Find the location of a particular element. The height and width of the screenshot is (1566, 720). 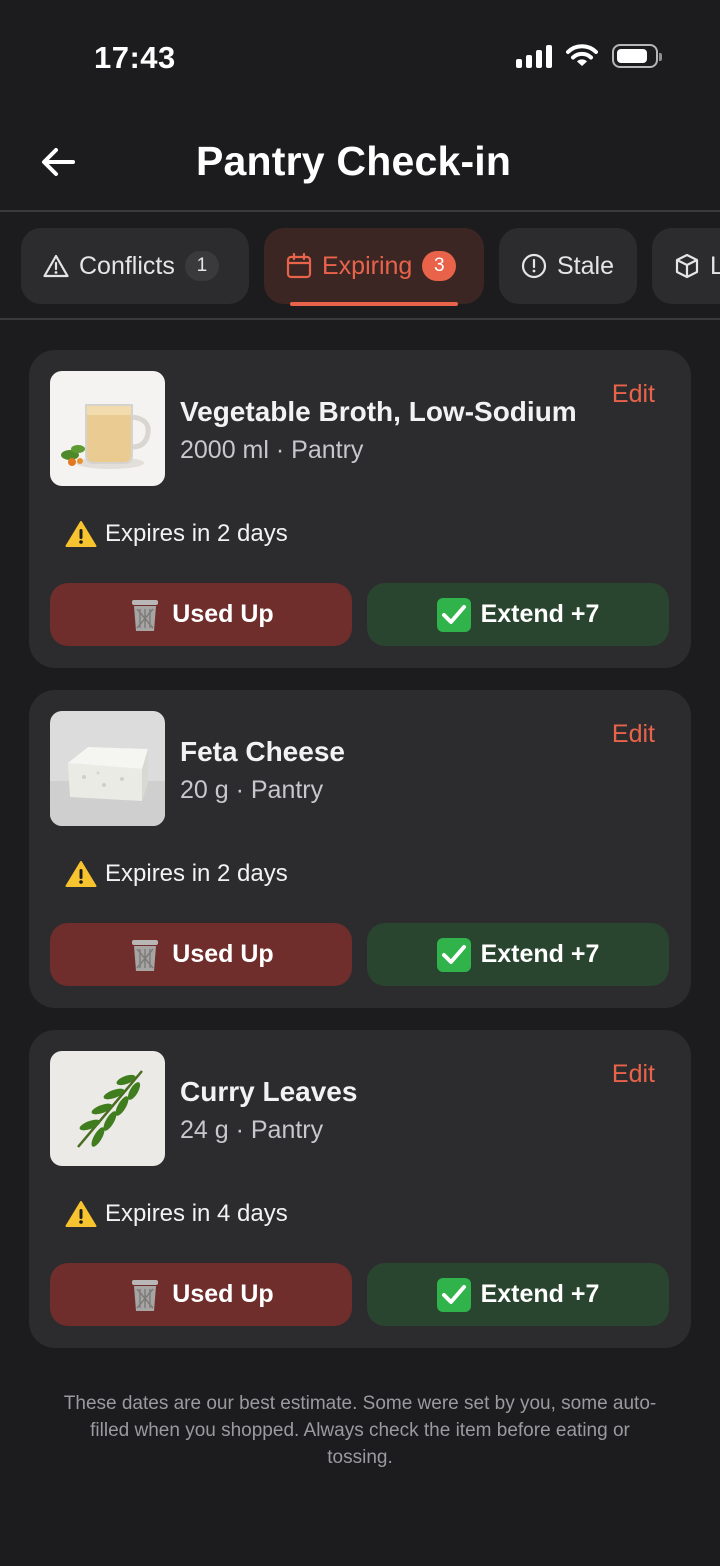

page-title: Pantry Check-in is located at coordinates (354, 161).